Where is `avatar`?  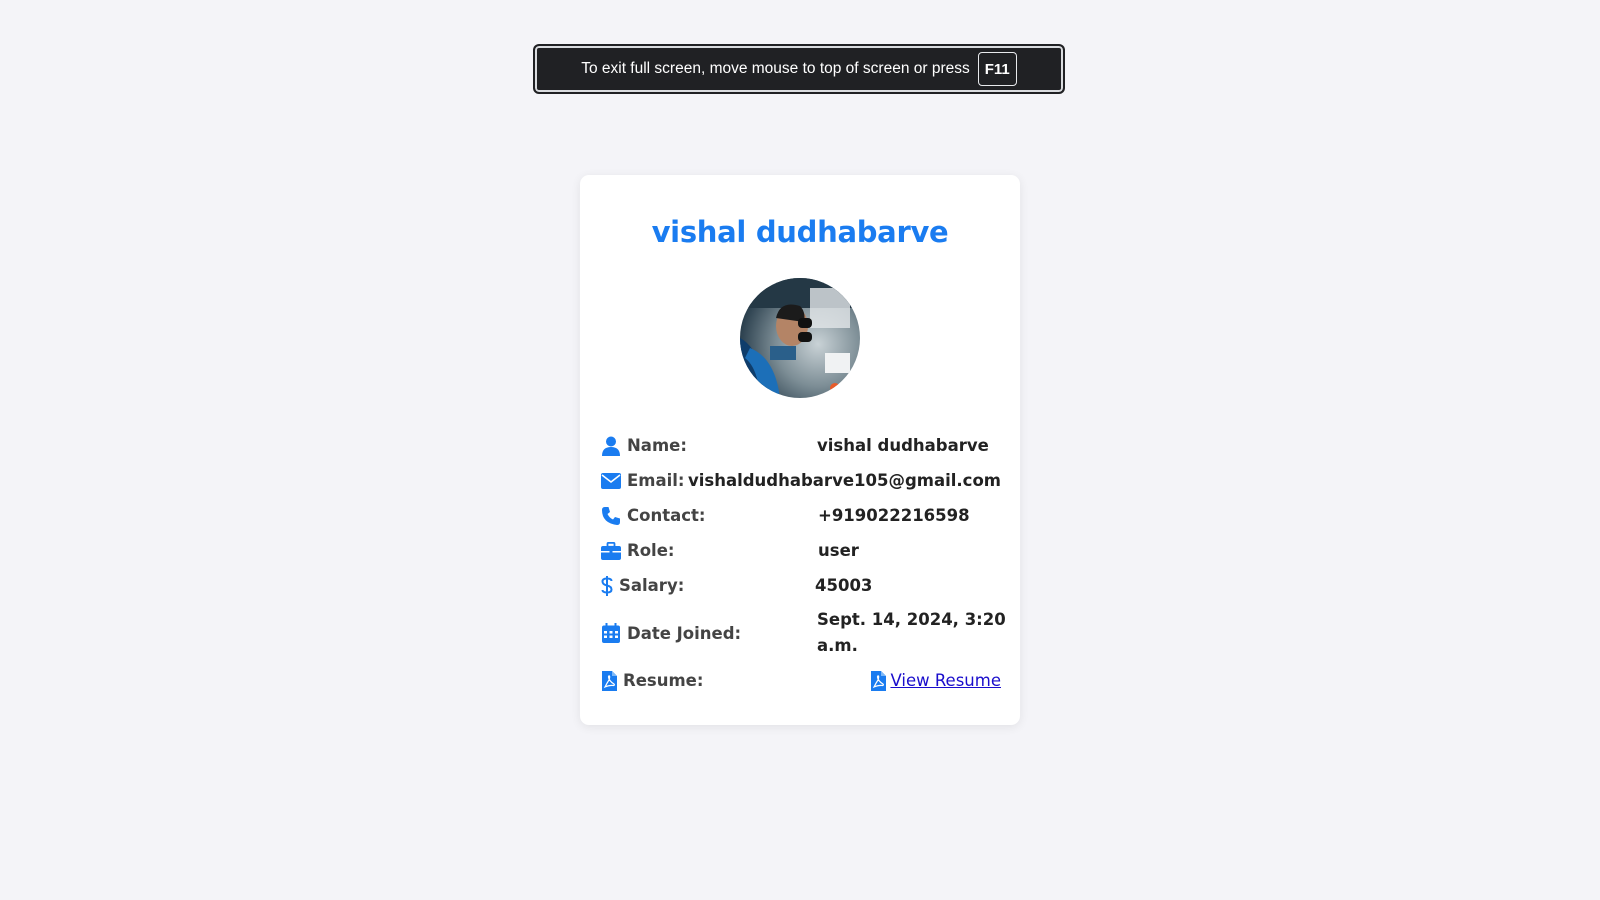
avatar is located at coordinates (800, 338).